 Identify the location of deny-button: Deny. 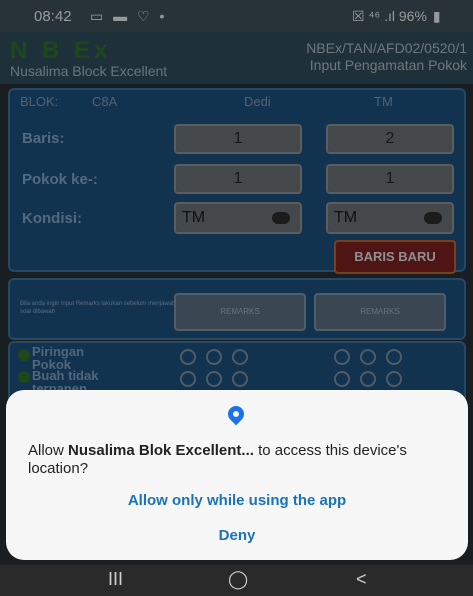
(237, 535).